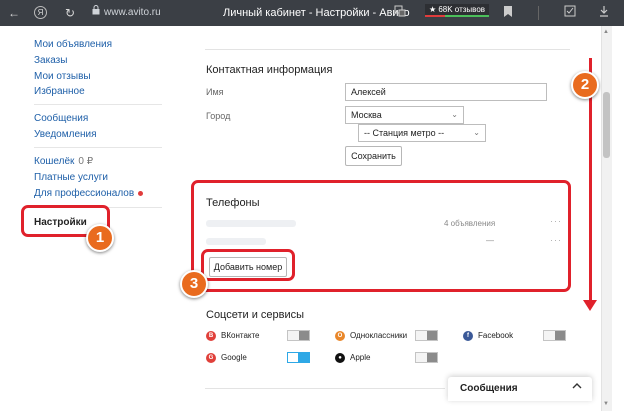 This screenshot has width=624, height=411. I want to click on google-icon: G, so click(211, 358).